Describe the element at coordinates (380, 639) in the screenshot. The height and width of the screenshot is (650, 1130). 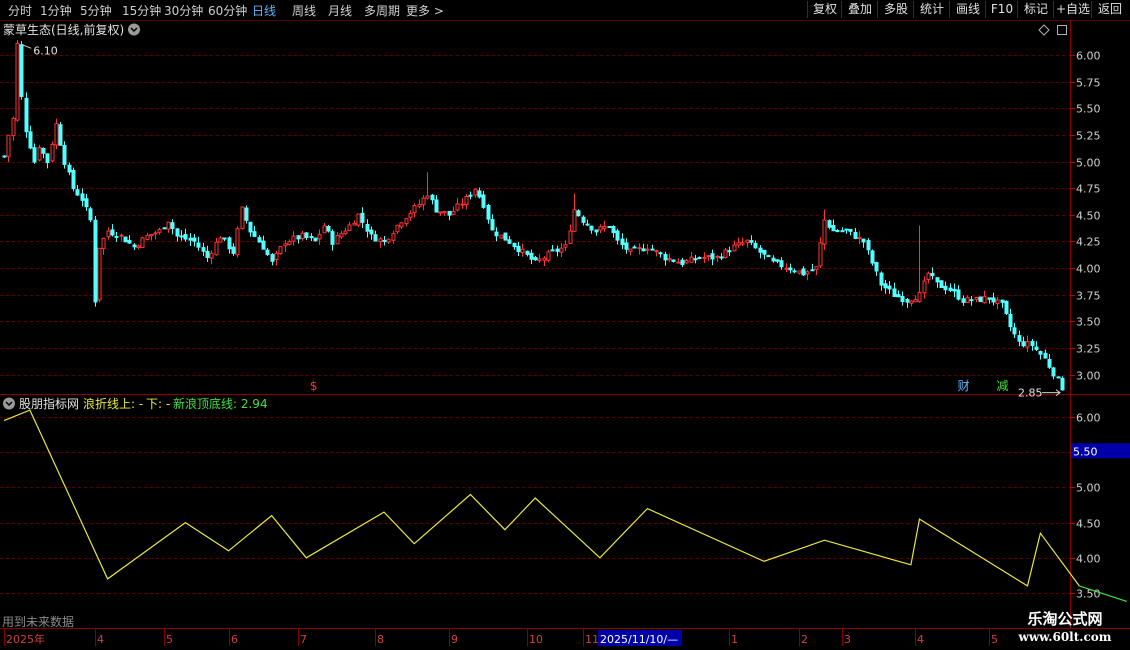
I see `date-label-5: 8` at that location.